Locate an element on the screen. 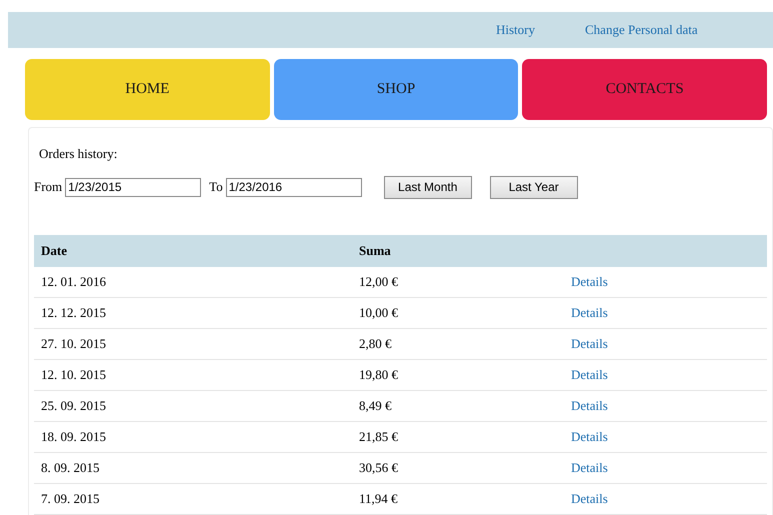 This screenshot has height=515, width=773. table-cell-text: 12. 01. 2016 is located at coordinates (74, 281).